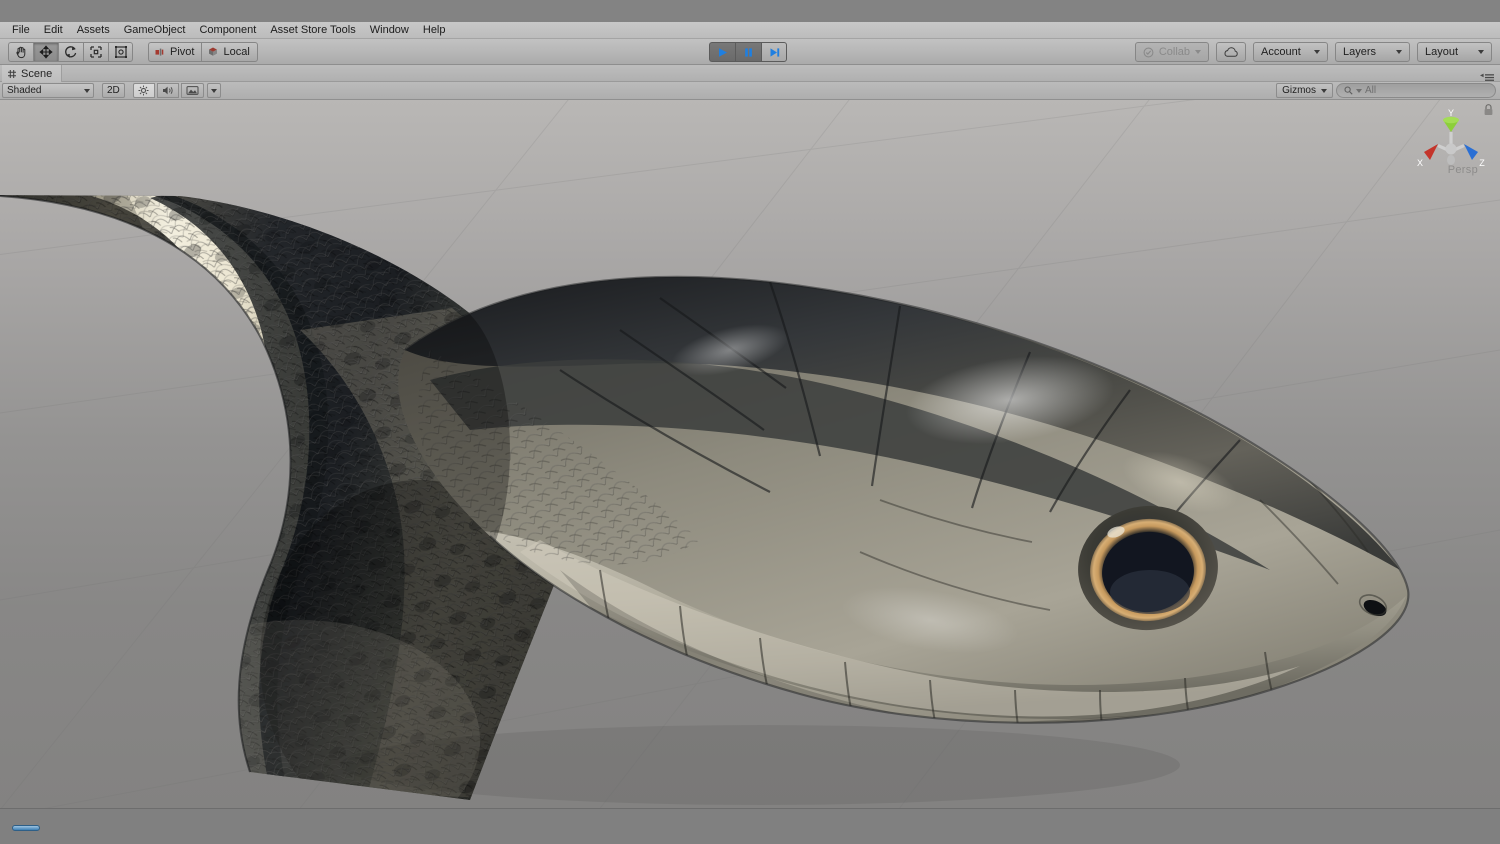 Image resolution: width=1500 pixels, height=844 pixels. I want to click on effects-dropdown-button, so click(213, 90).